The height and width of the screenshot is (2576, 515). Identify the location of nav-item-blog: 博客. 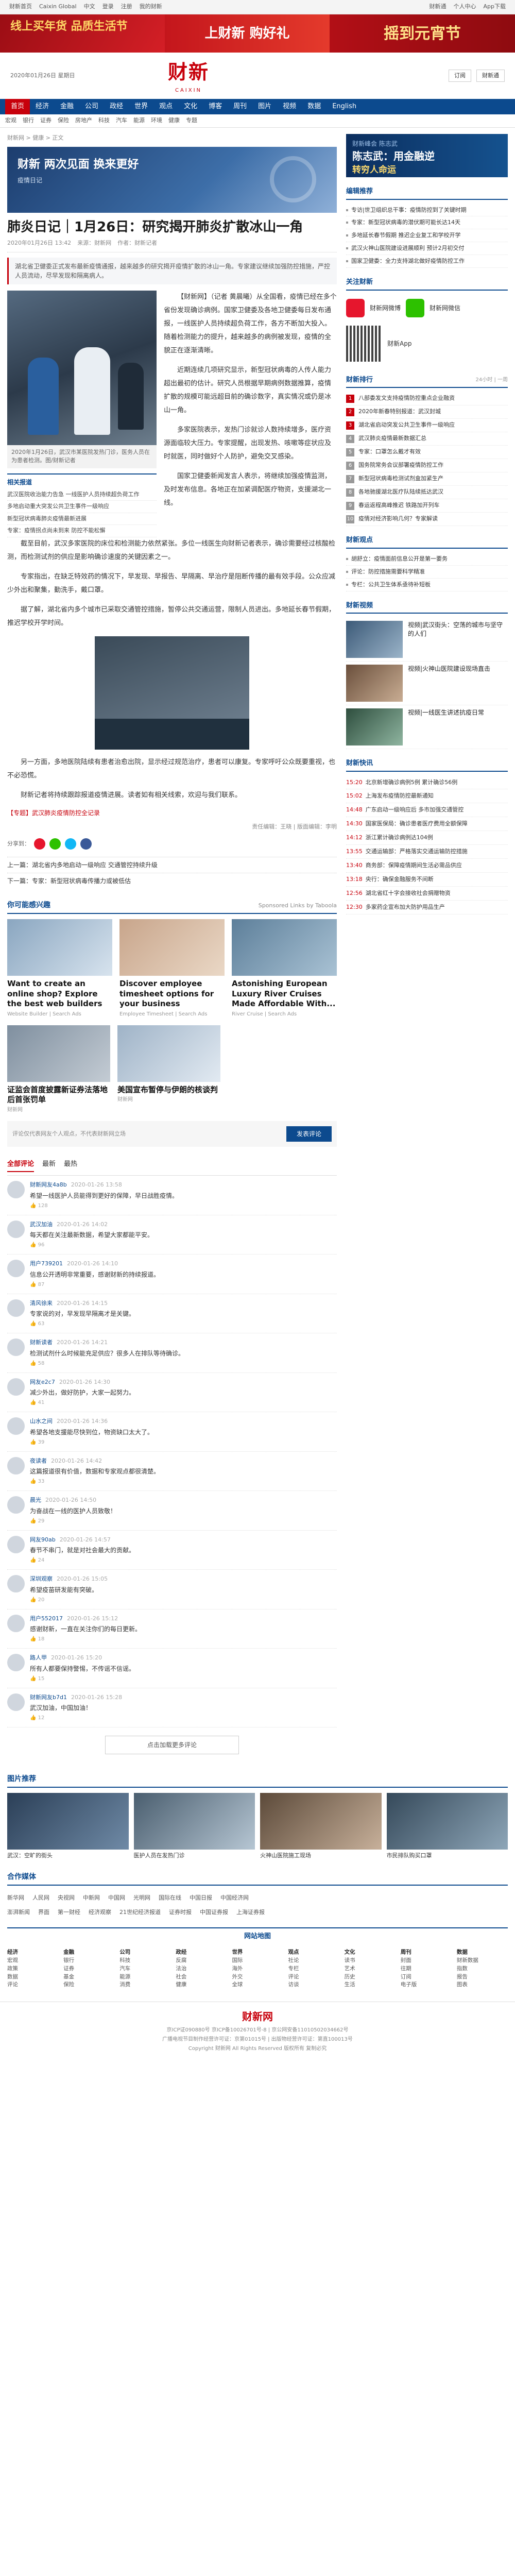
(215, 106).